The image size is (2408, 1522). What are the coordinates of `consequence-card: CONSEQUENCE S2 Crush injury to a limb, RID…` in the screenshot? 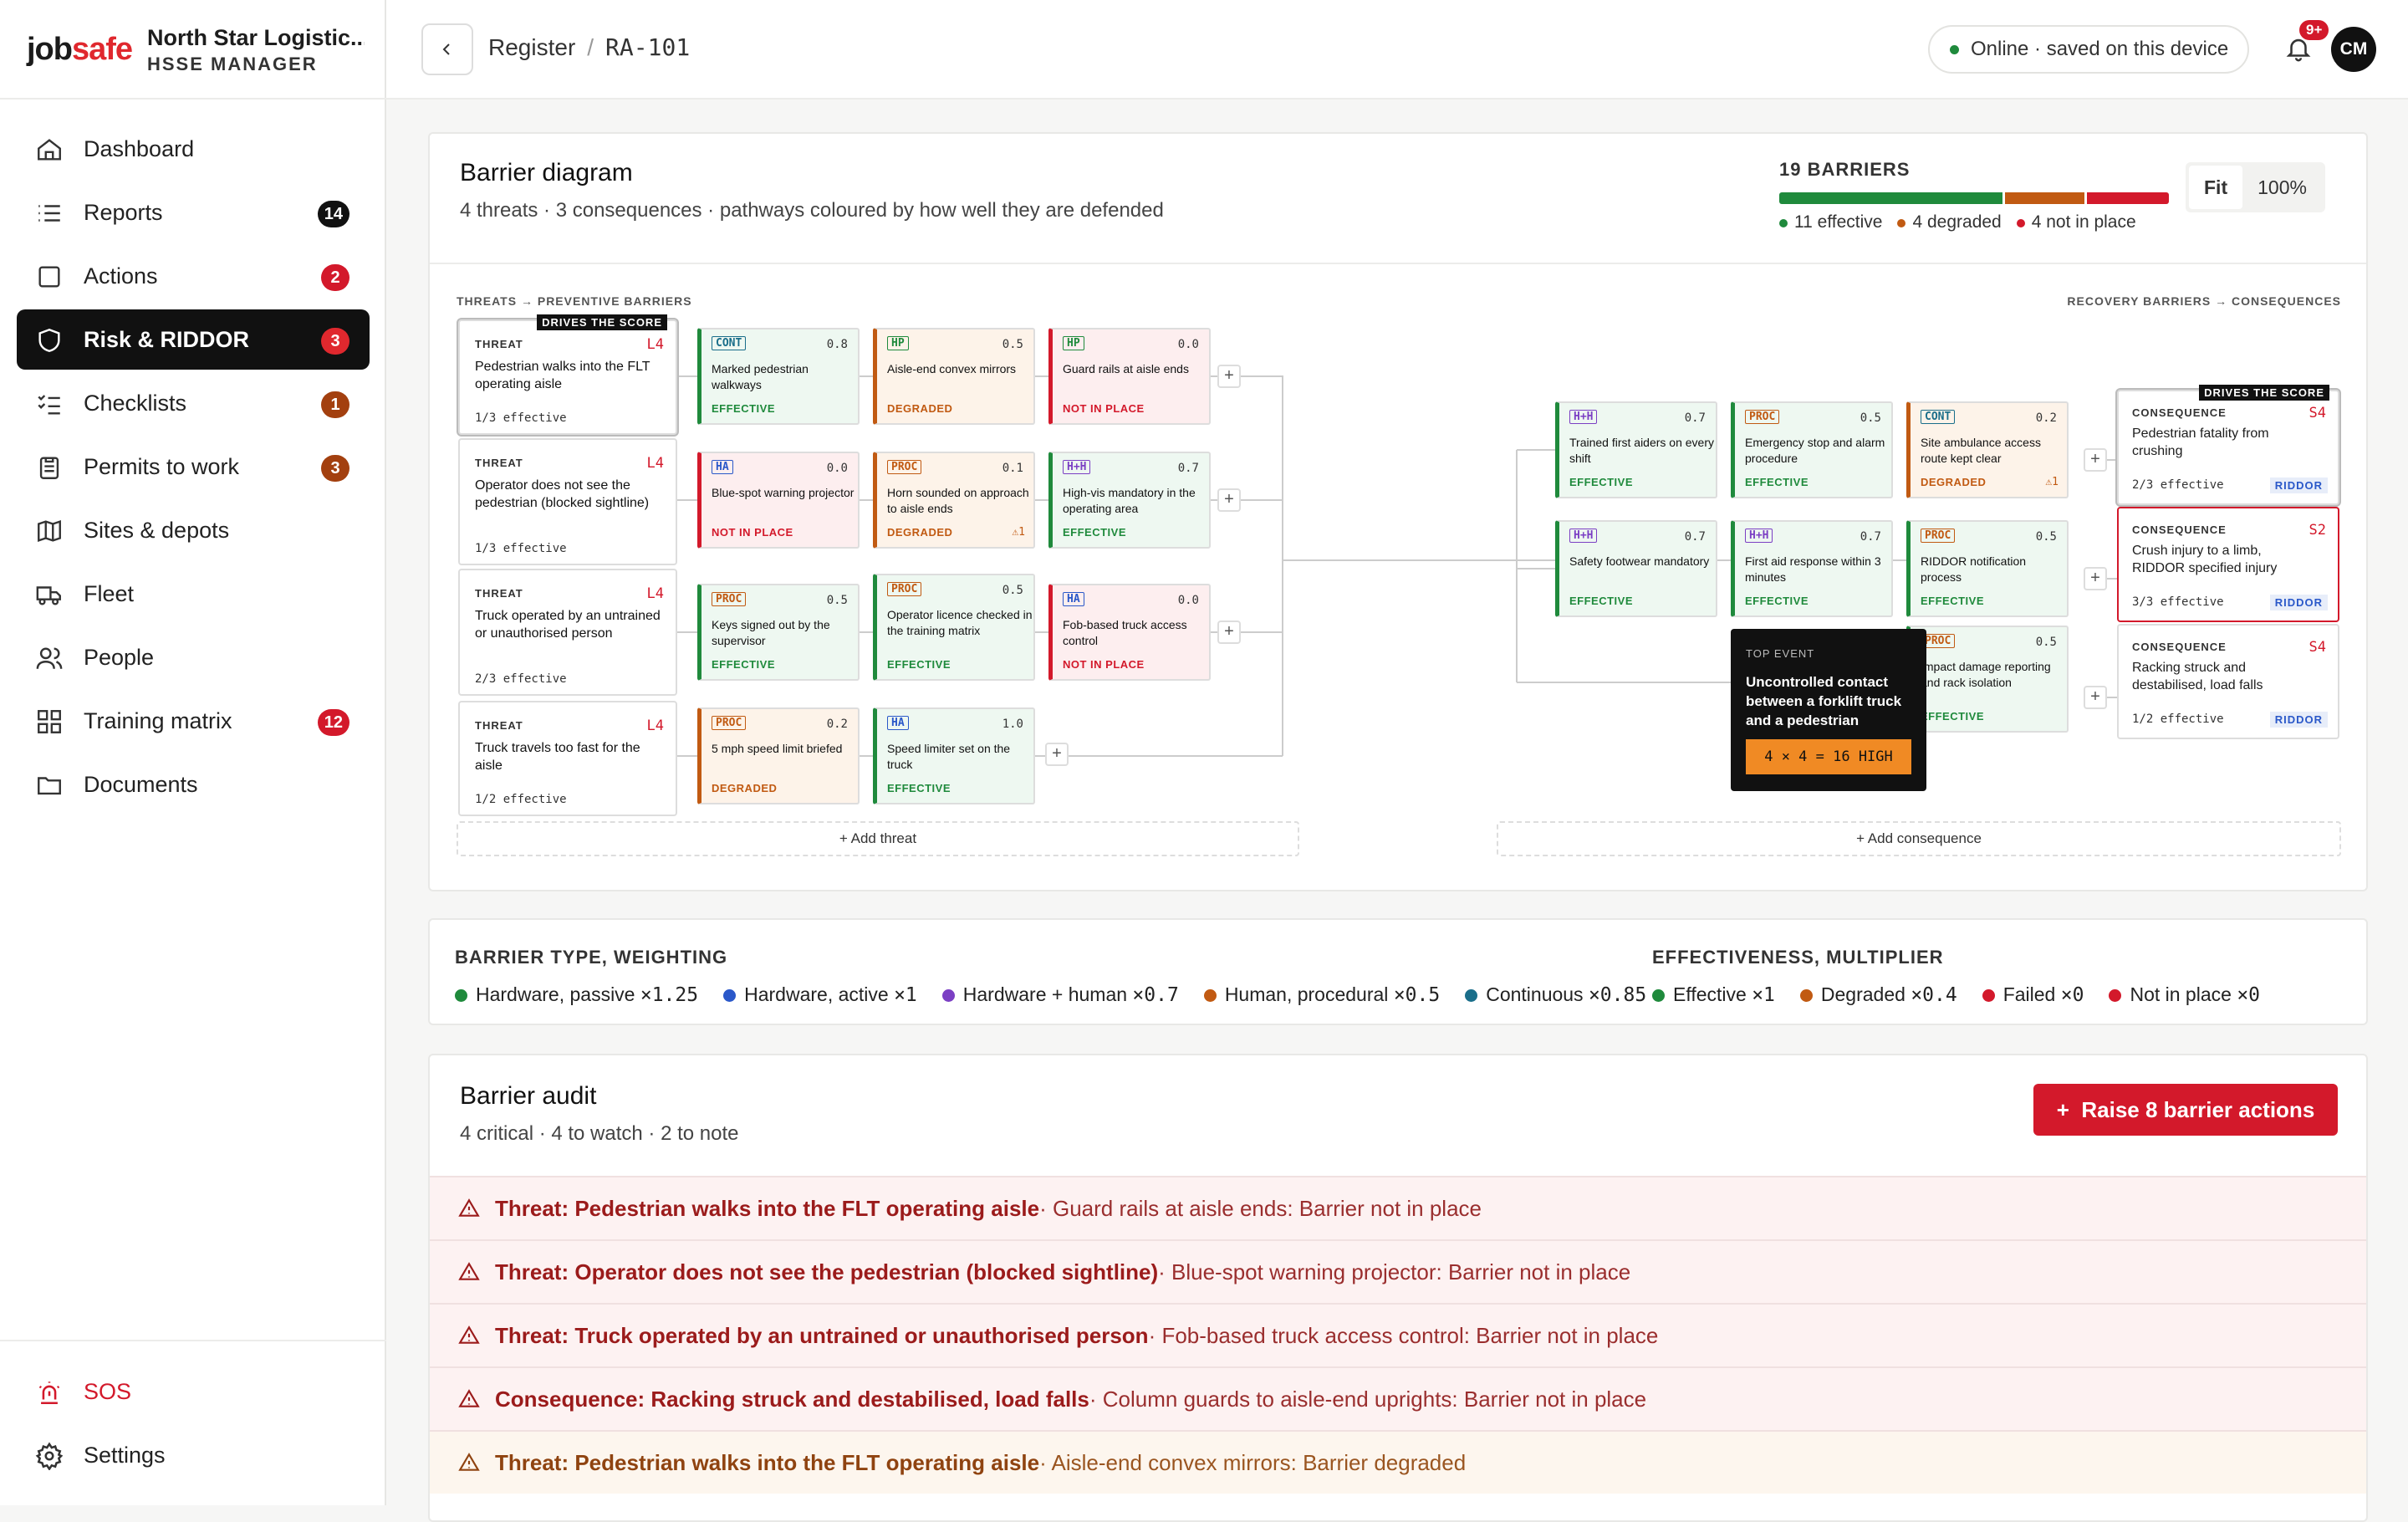 It's located at (2228, 564).